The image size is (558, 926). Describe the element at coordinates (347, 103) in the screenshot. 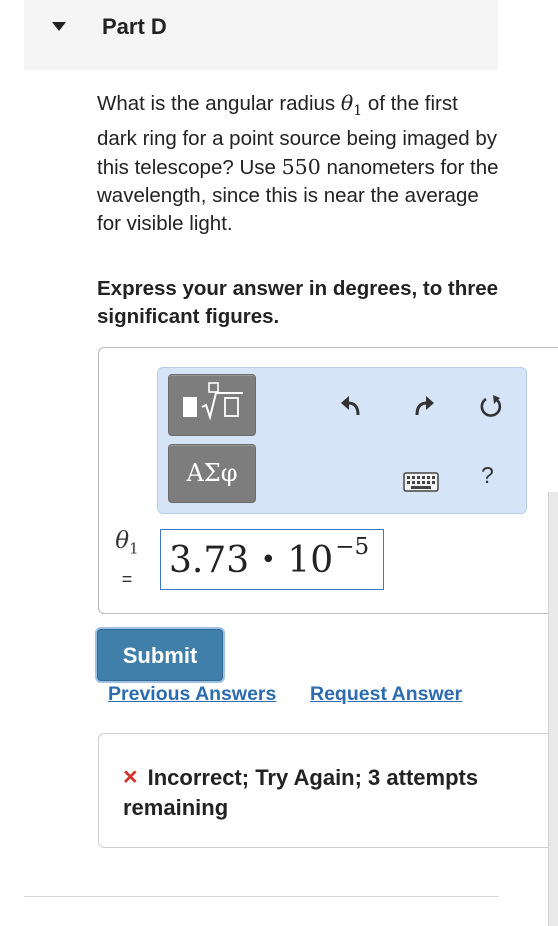

I see `theta-symbol: θ` at that location.